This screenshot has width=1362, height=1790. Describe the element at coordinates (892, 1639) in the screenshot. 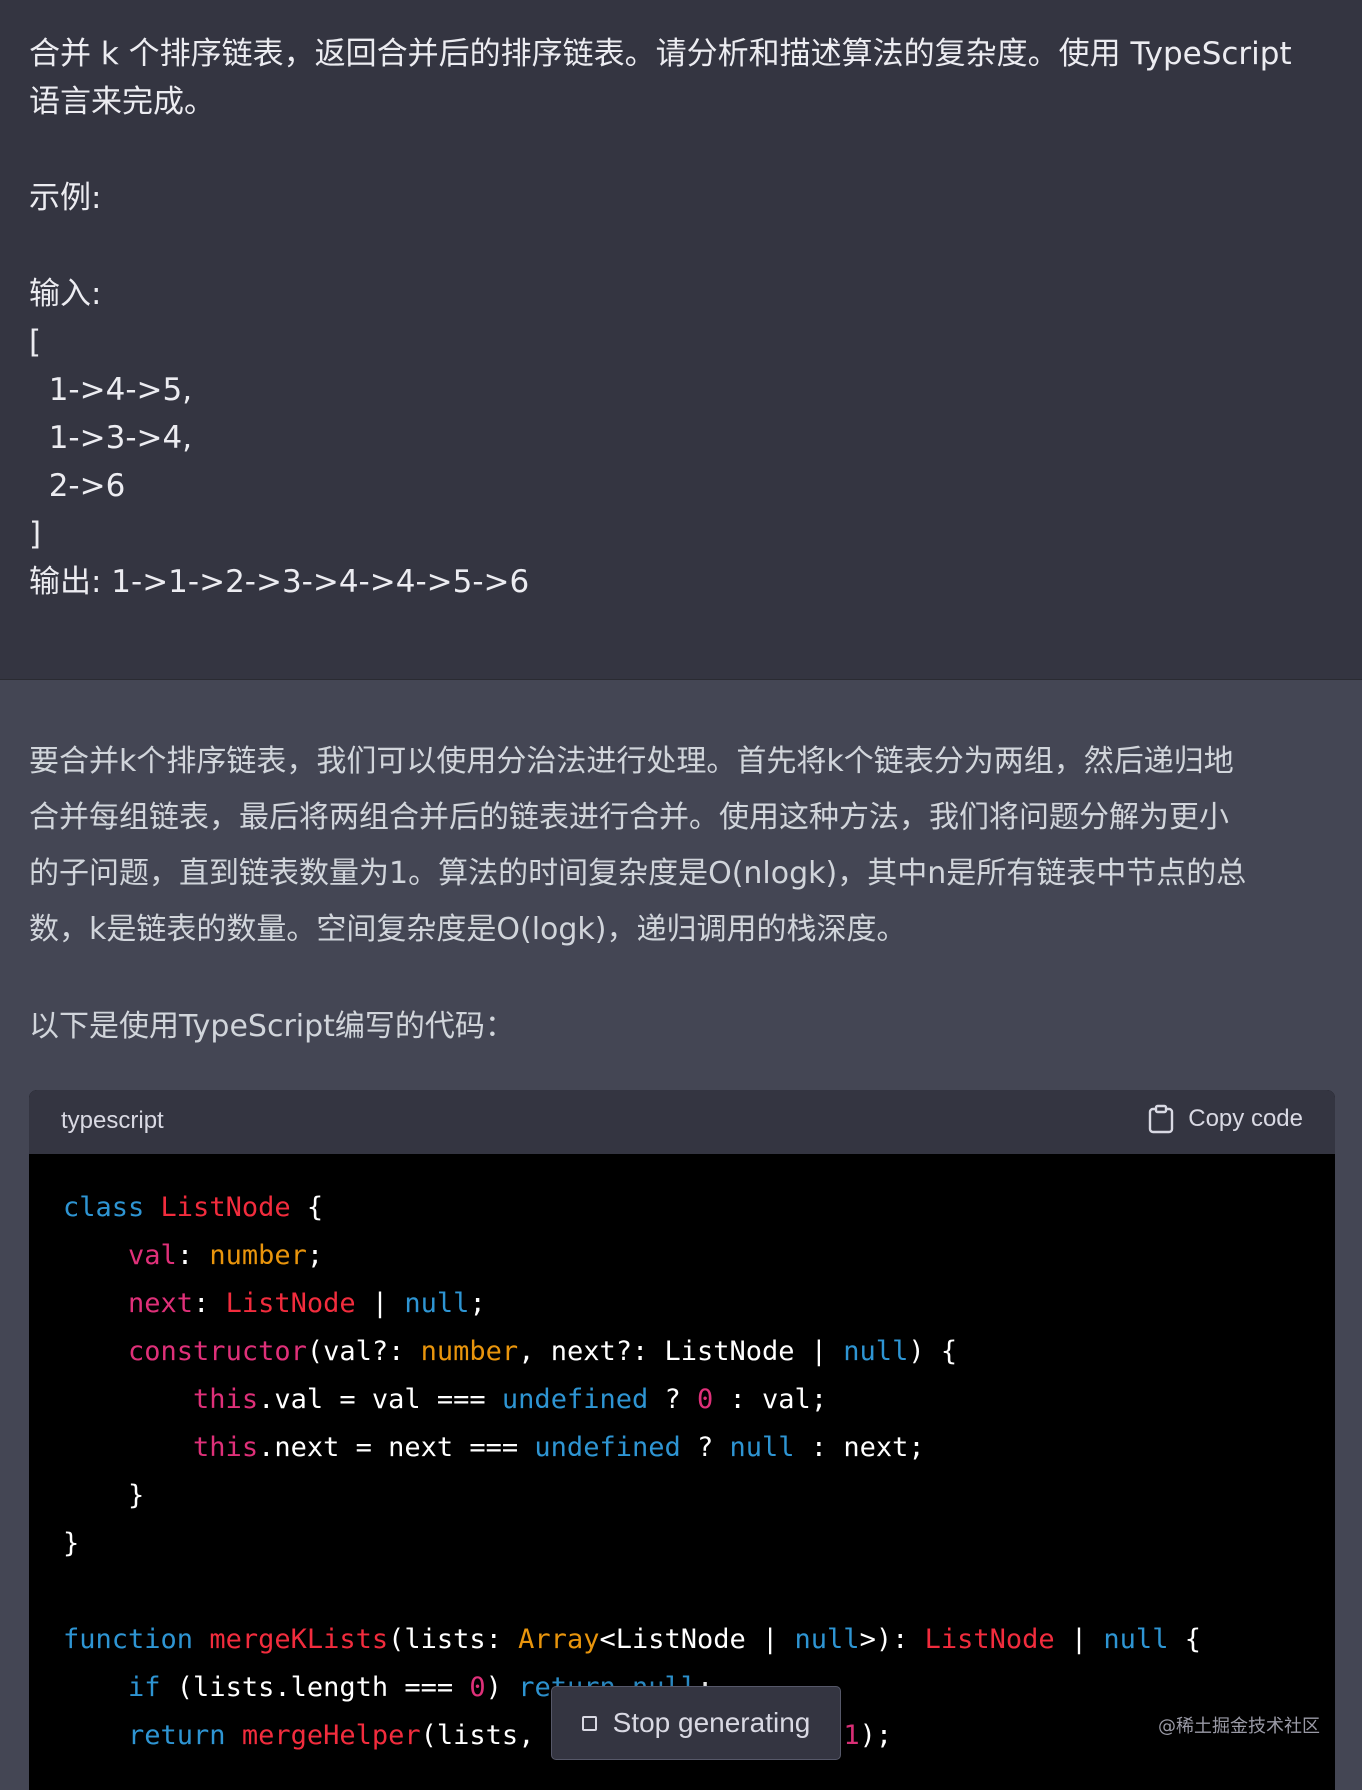

I see `code-token: >):` at that location.